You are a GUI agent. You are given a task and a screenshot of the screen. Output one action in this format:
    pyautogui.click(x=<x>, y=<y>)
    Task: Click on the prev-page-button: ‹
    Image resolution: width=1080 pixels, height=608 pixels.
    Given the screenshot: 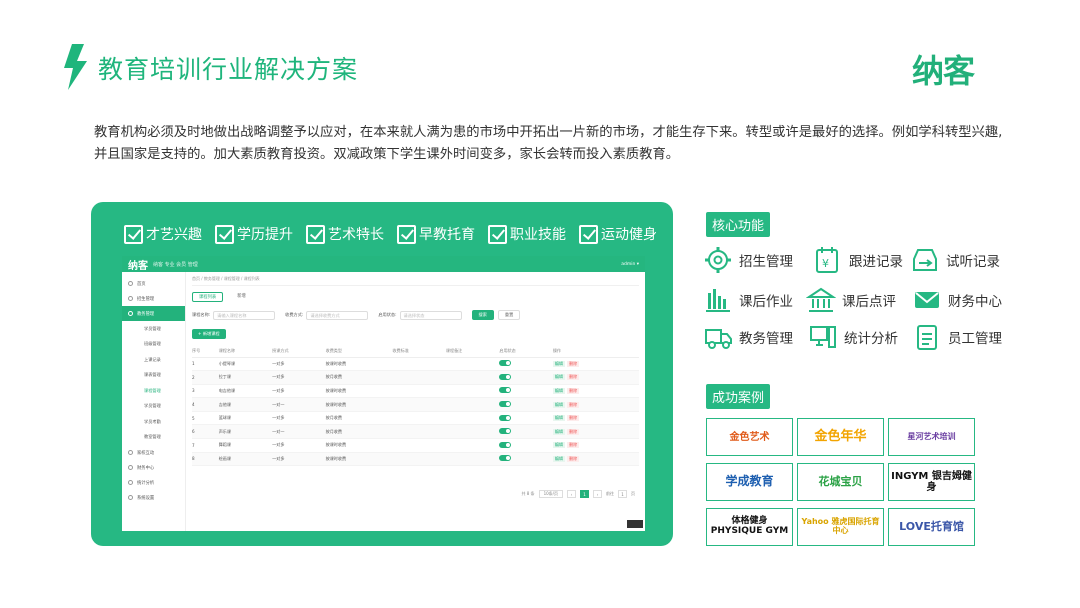 What is the action you would take?
    pyautogui.click(x=571, y=494)
    